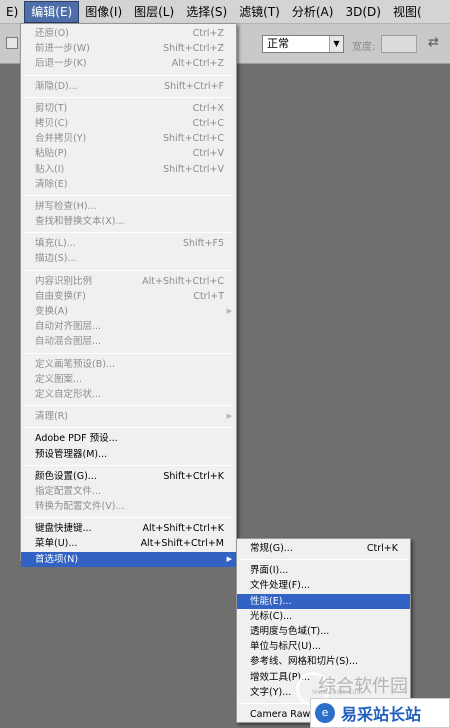  Describe the element at coordinates (128, 33) in the screenshot. I see `menu-item-undo: 还原(O) Ctrl+Z` at that location.